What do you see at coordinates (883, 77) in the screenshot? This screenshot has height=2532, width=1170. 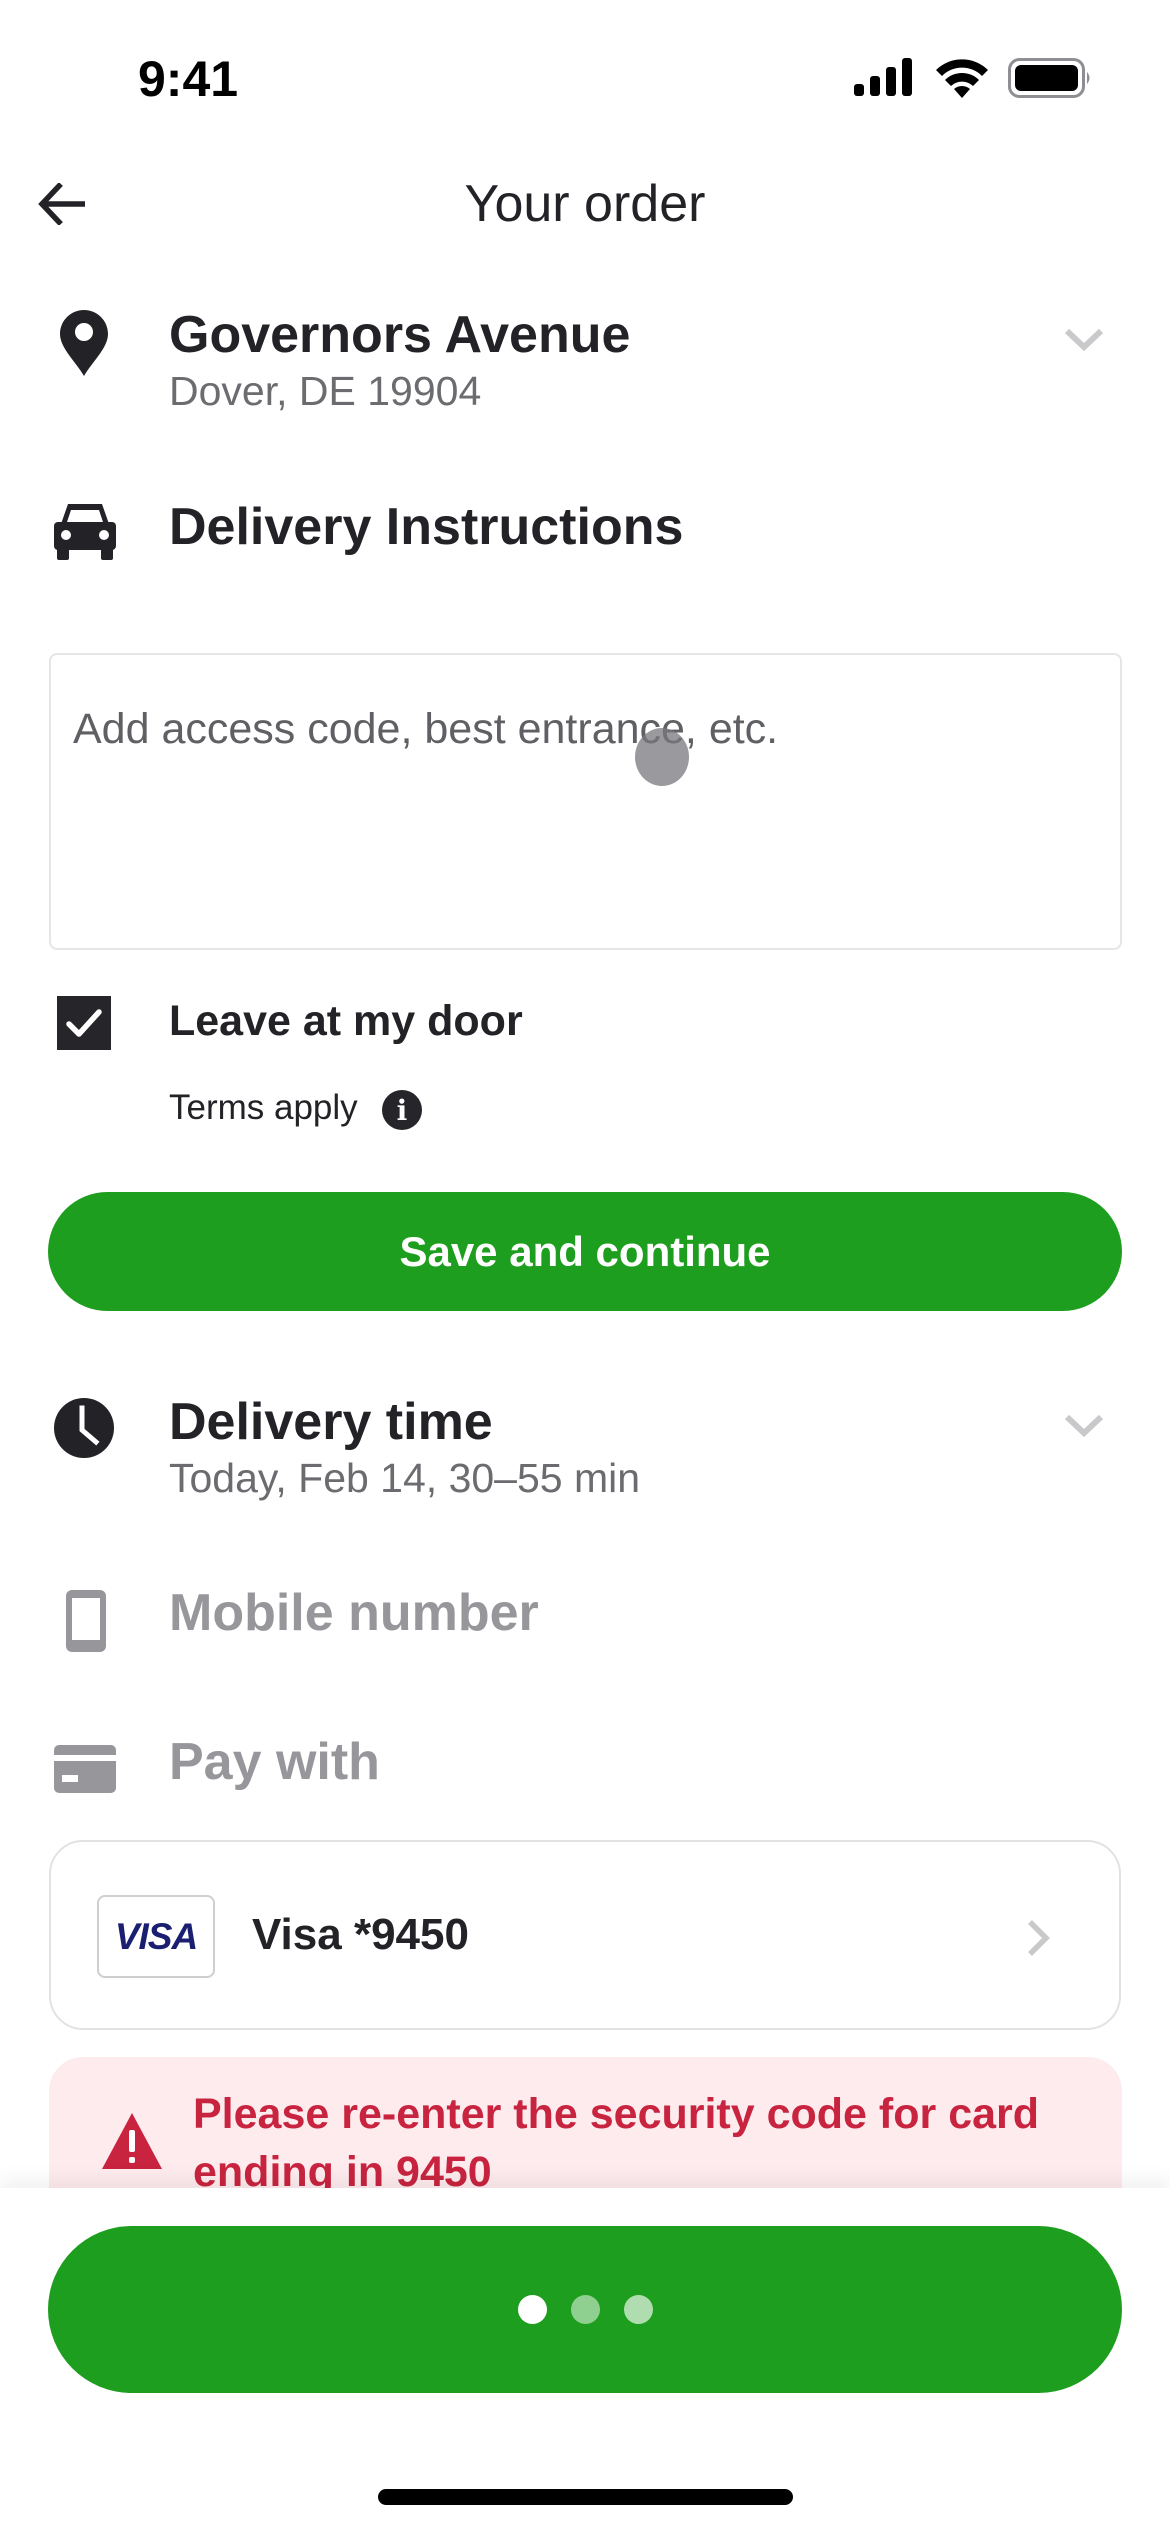 I see `cellular-signal-icon` at bounding box center [883, 77].